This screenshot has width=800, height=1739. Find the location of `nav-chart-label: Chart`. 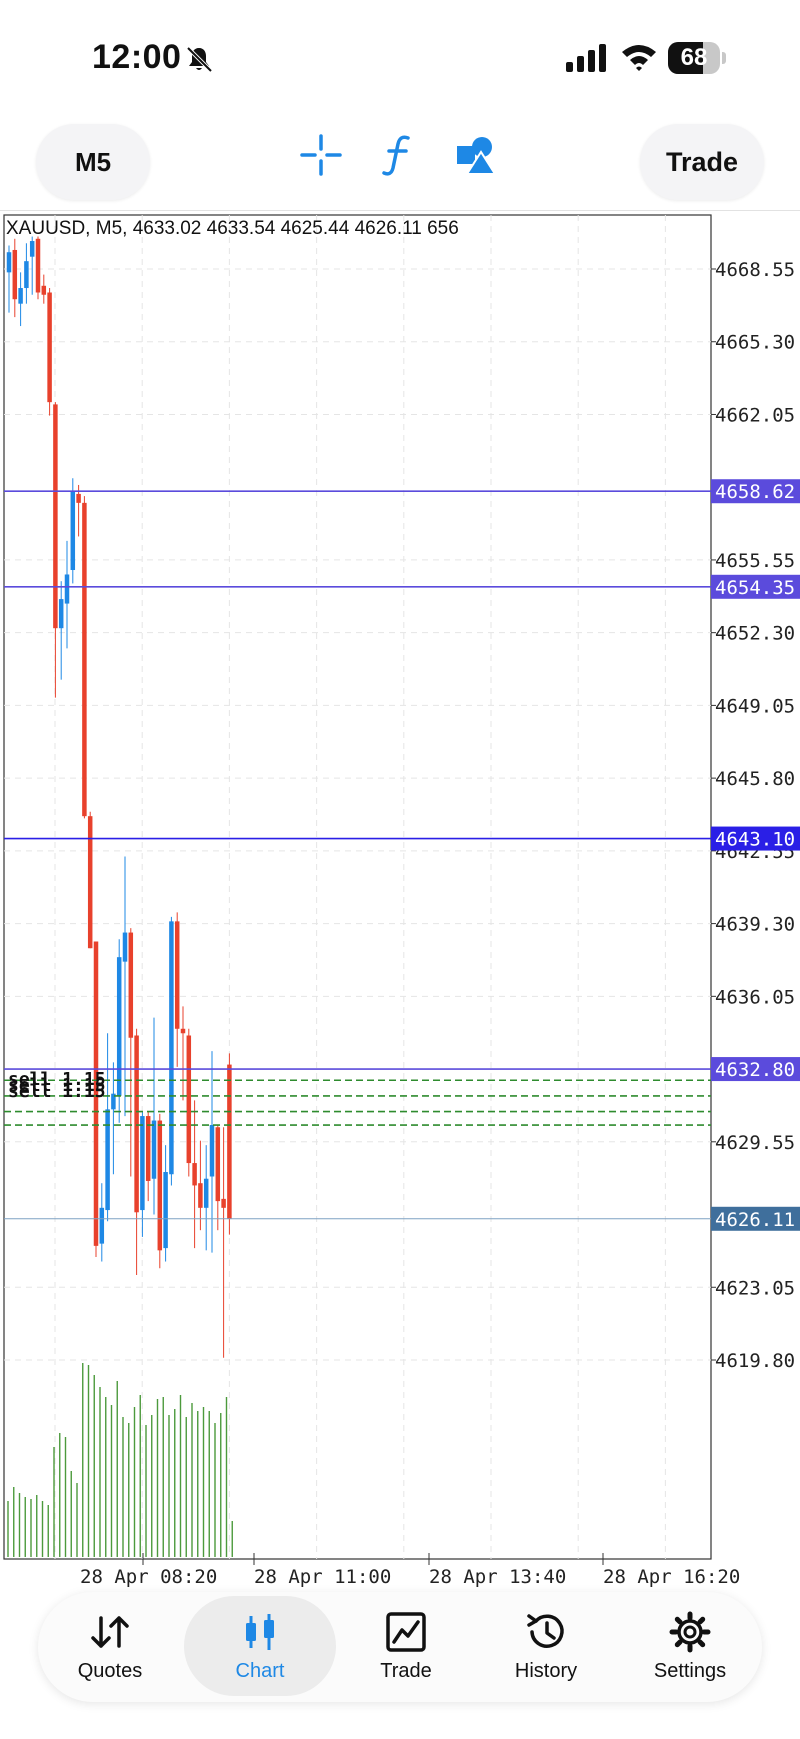

nav-chart-label: Chart is located at coordinates (260, 1671).